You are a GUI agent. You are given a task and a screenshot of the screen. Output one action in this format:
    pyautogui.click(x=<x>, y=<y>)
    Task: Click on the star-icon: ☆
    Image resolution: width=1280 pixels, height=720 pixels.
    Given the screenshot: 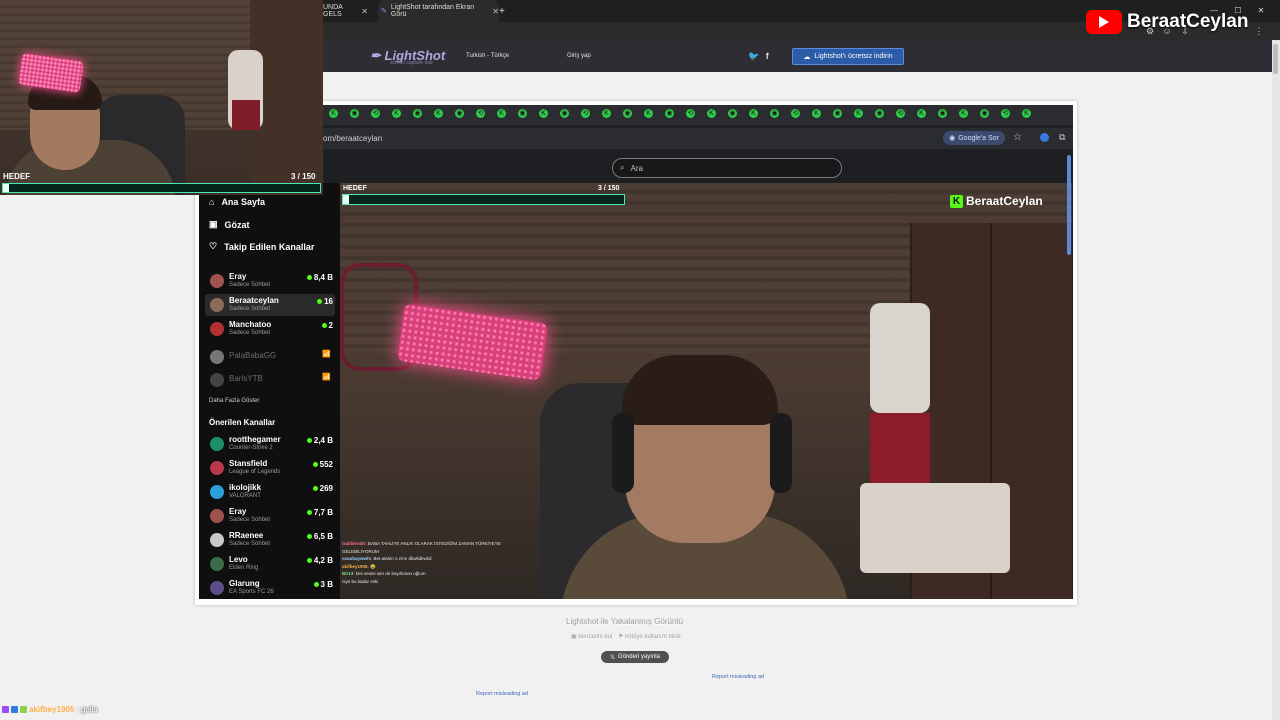 What is the action you would take?
    pyautogui.click(x=1017, y=137)
    